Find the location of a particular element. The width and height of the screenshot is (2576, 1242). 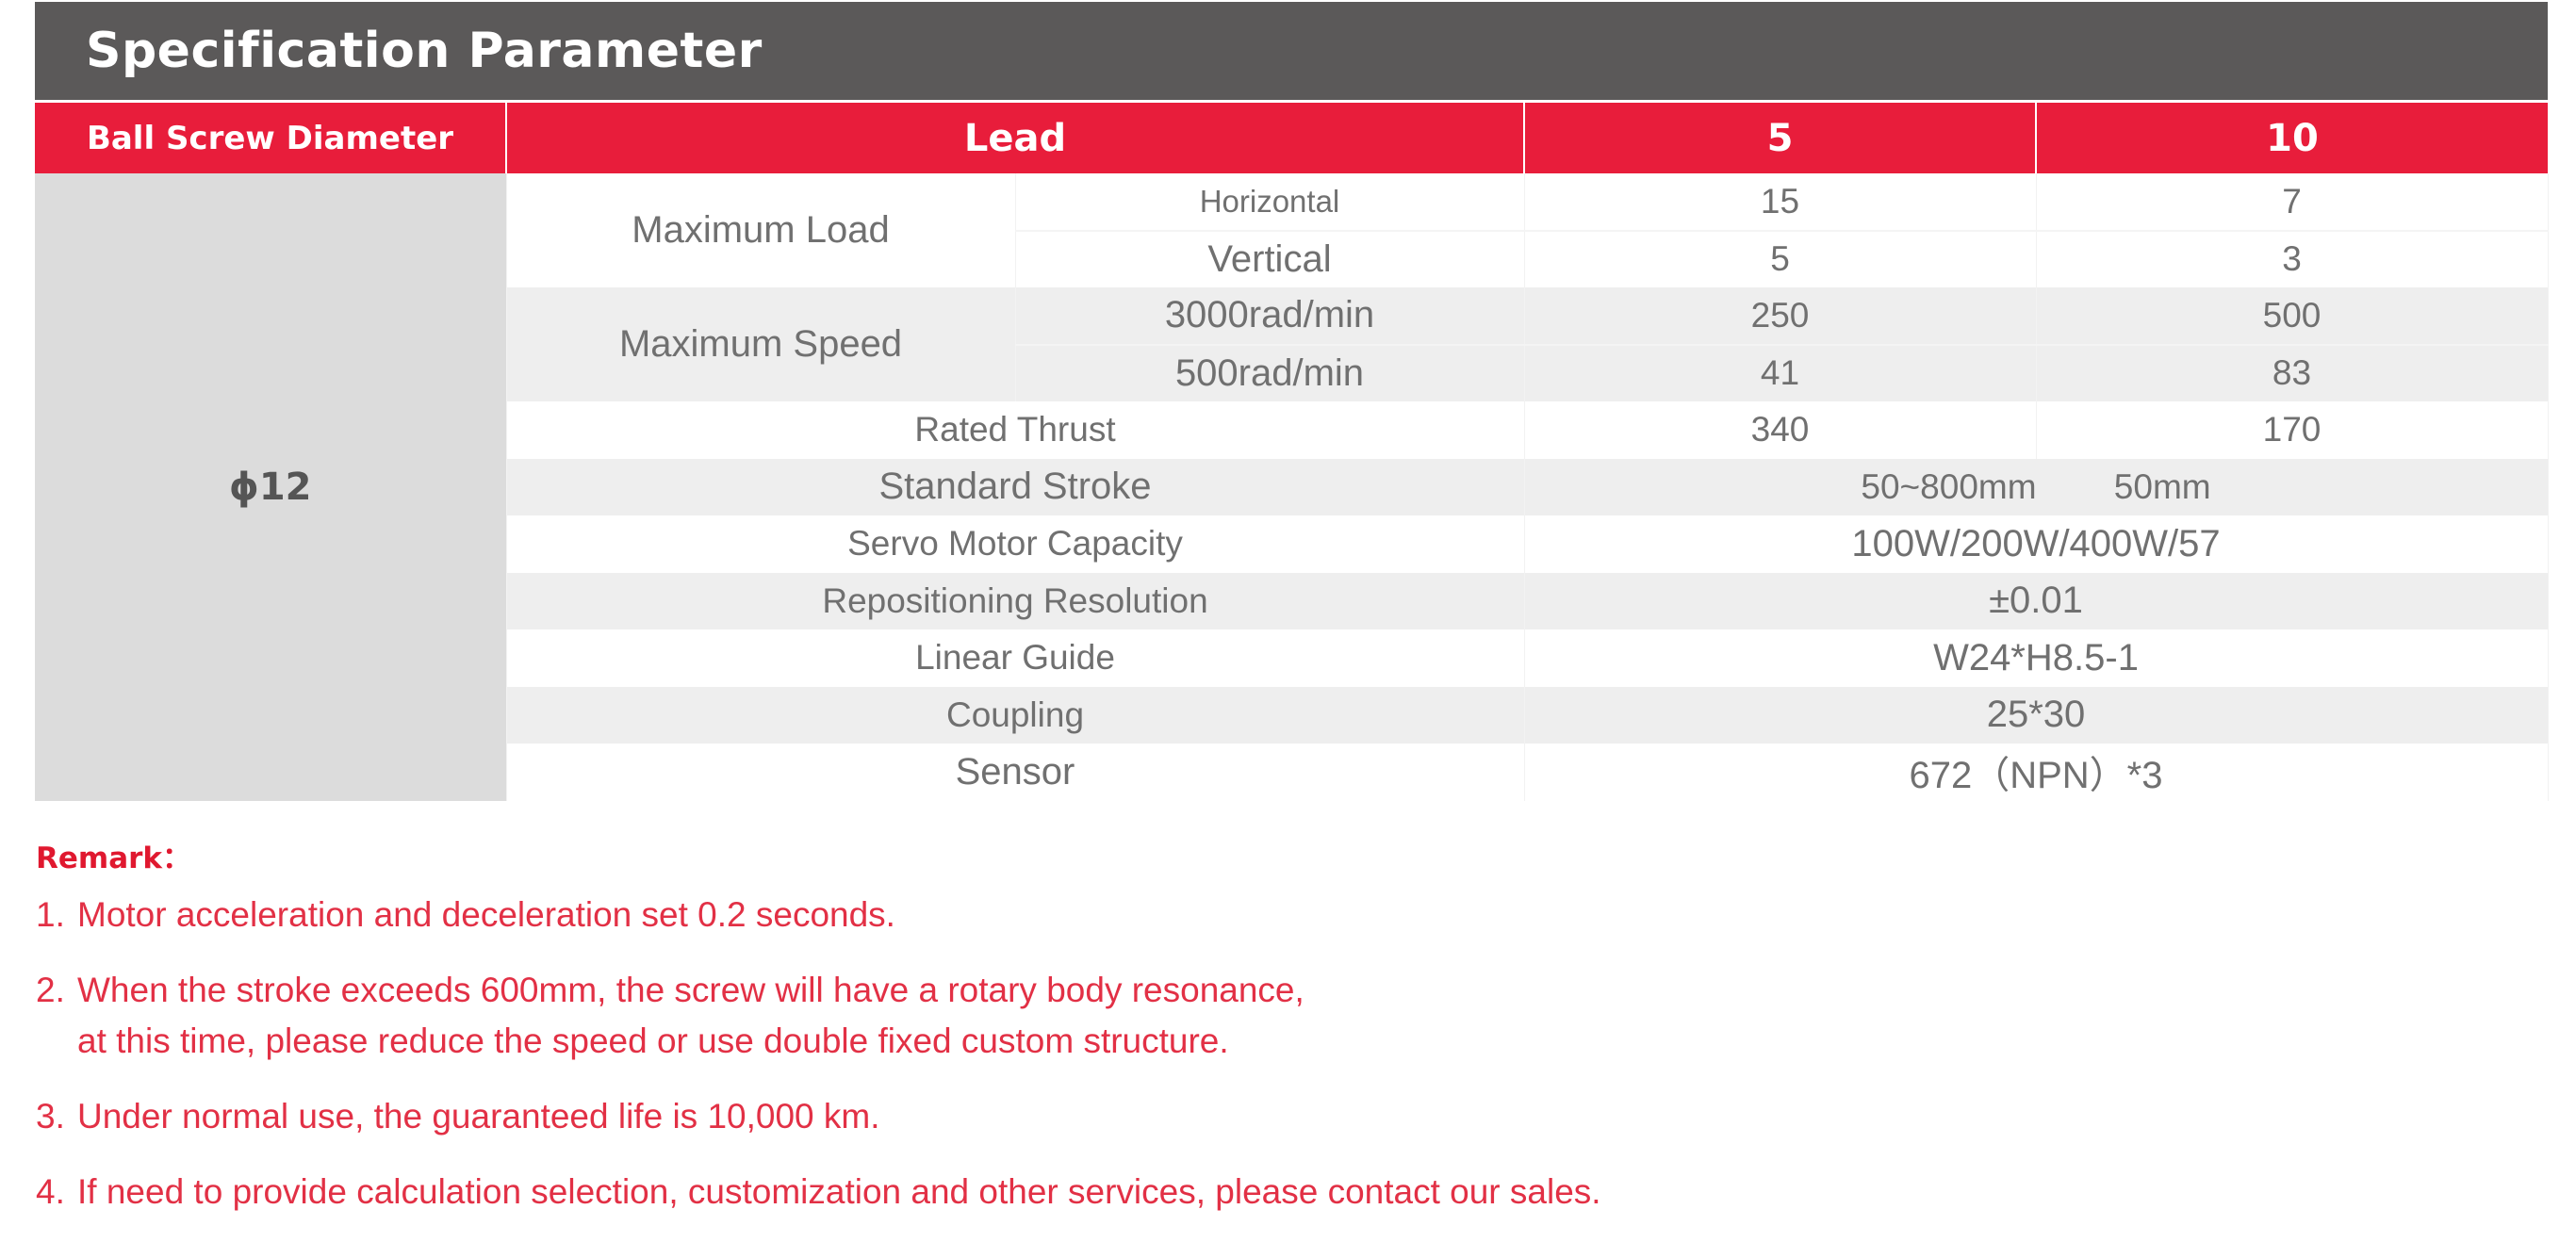

rated-thrust-10: 170 is located at coordinates (2292, 430).